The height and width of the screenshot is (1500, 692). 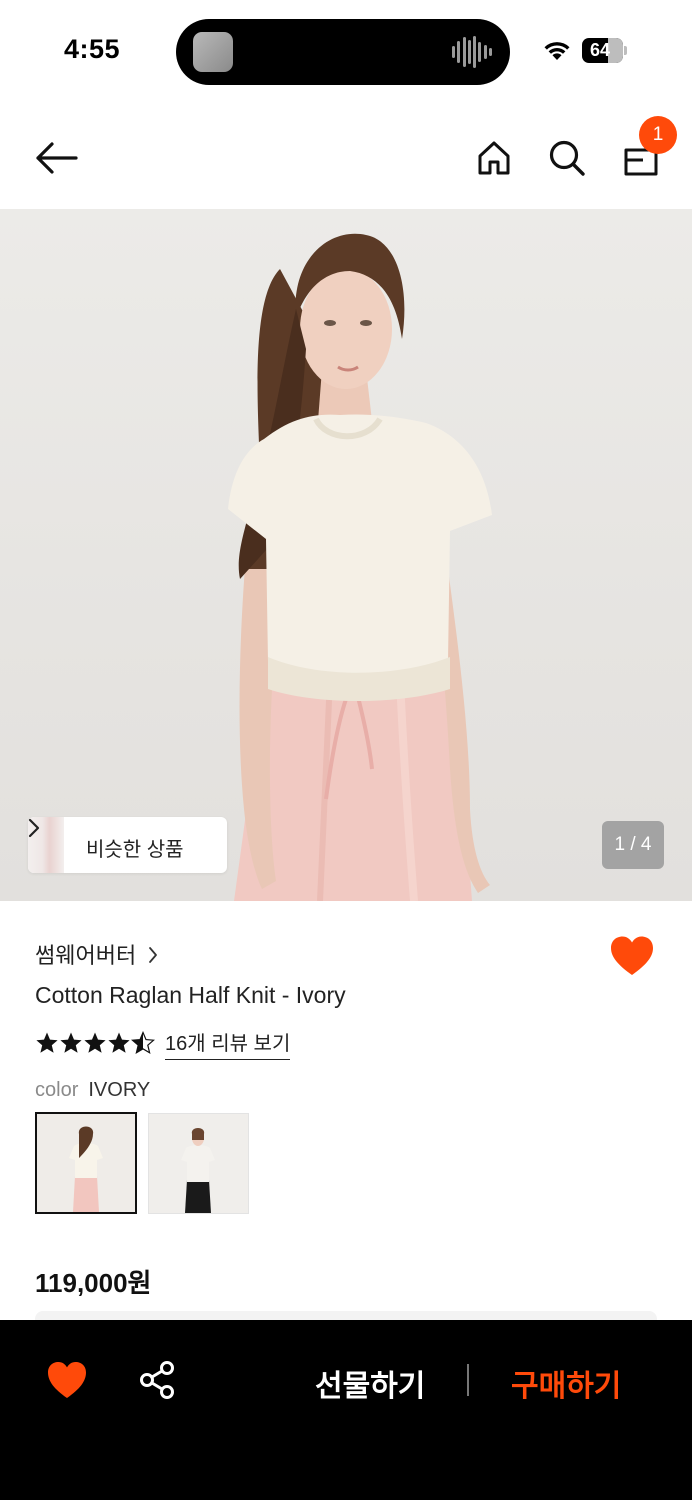 I want to click on arrow-left-icon, so click(x=57, y=158).